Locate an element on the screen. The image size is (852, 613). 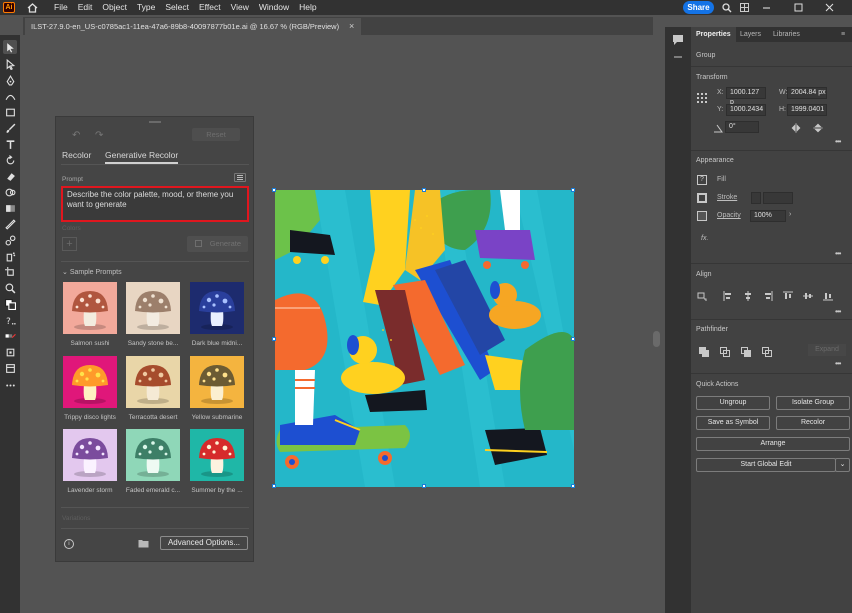
rotate-tool-icon is located at coordinates (10, 160).